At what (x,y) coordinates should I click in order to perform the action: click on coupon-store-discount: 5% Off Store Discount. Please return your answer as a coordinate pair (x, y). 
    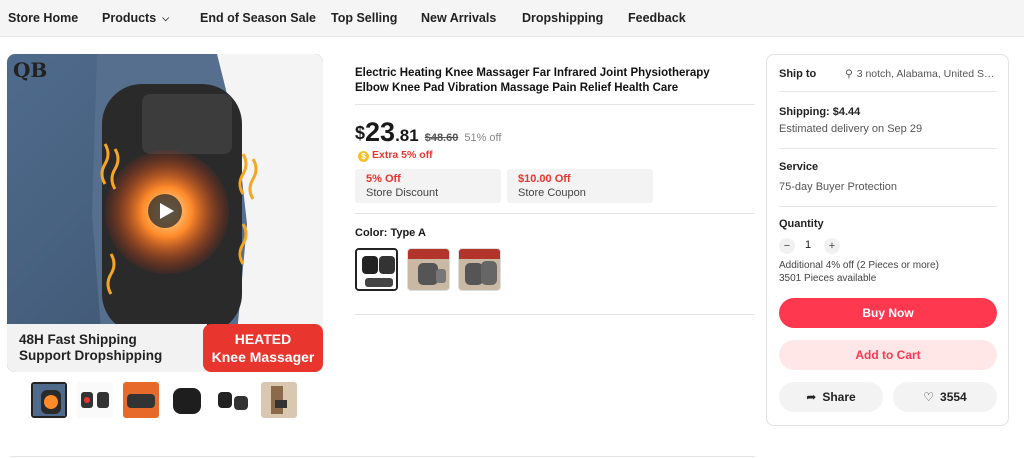
    Looking at the image, I should click on (428, 186).